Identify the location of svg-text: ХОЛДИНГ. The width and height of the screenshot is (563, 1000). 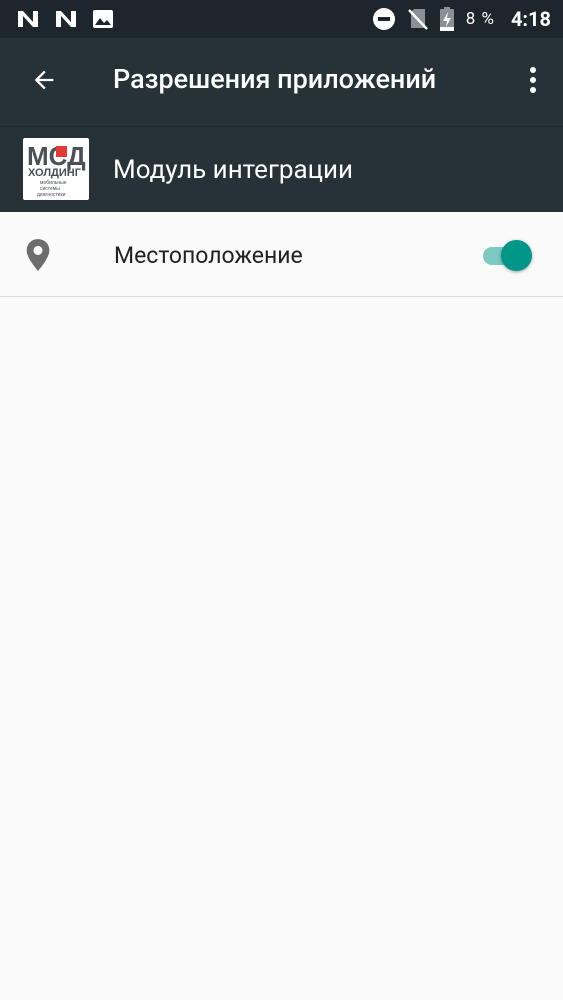
(55, 173).